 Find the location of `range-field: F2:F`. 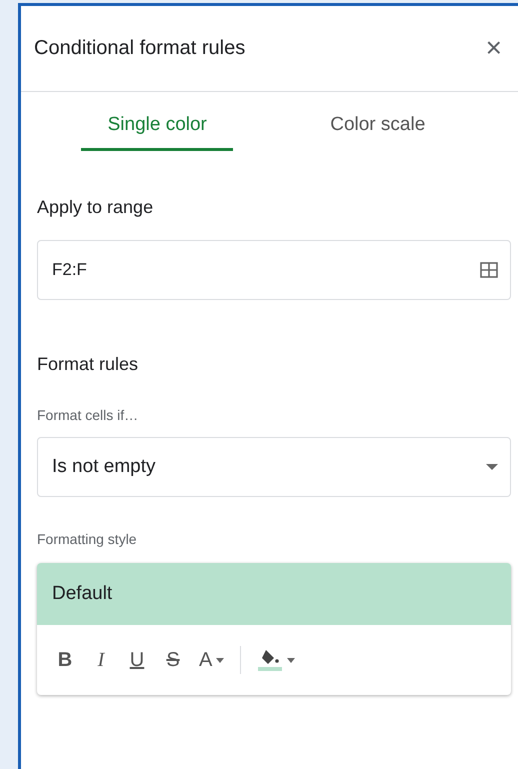

range-field: F2:F is located at coordinates (274, 270).